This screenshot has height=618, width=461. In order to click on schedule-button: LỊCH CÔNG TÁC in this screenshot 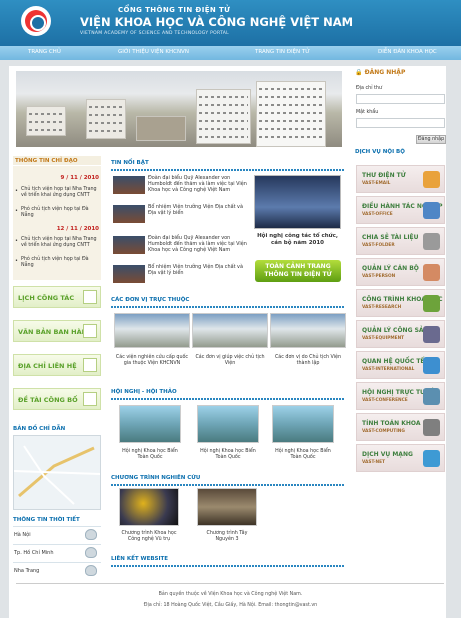, I will do `click(57, 297)`.